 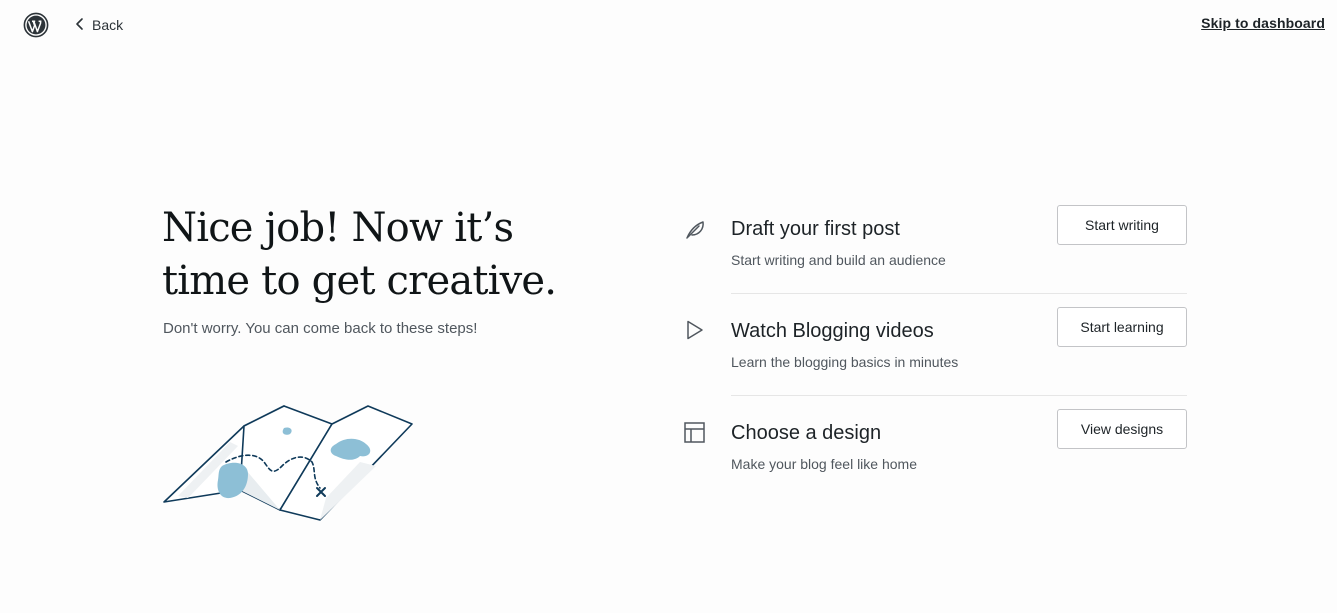 What do you see at coordinates (806, 433) in the screenshot?
I see `step-title: Choose a design` at bounding box center [806, 433].